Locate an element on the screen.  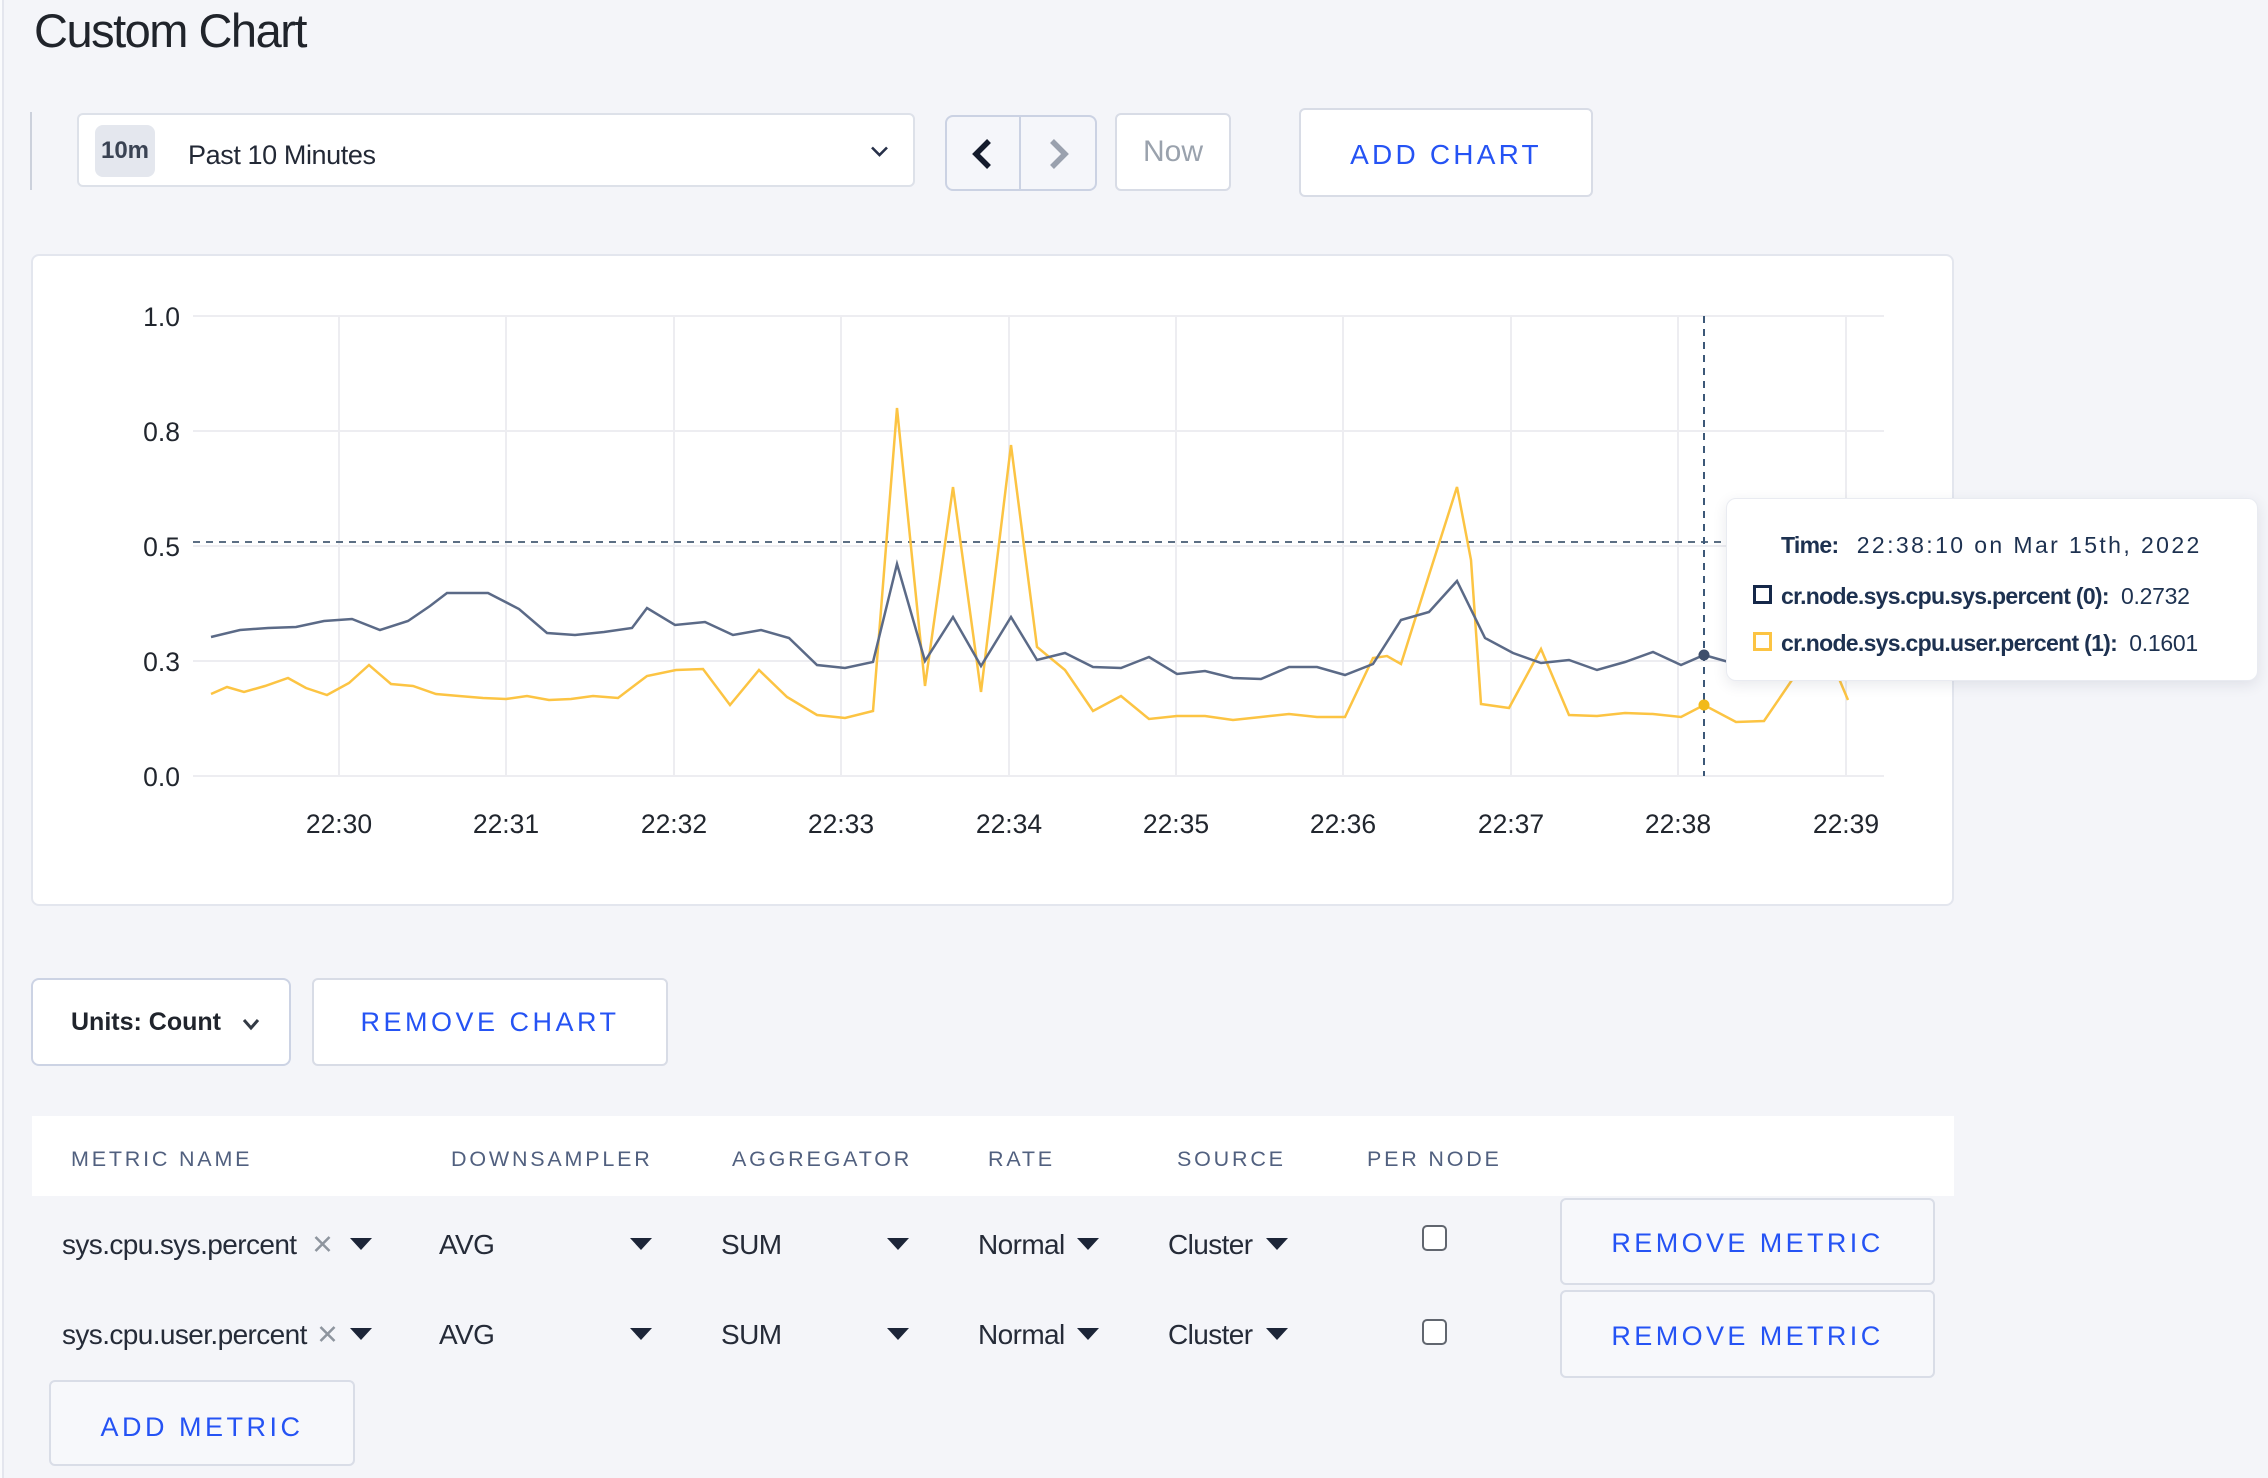
svg-text: 0.8 is located at coordinates (161, 432).